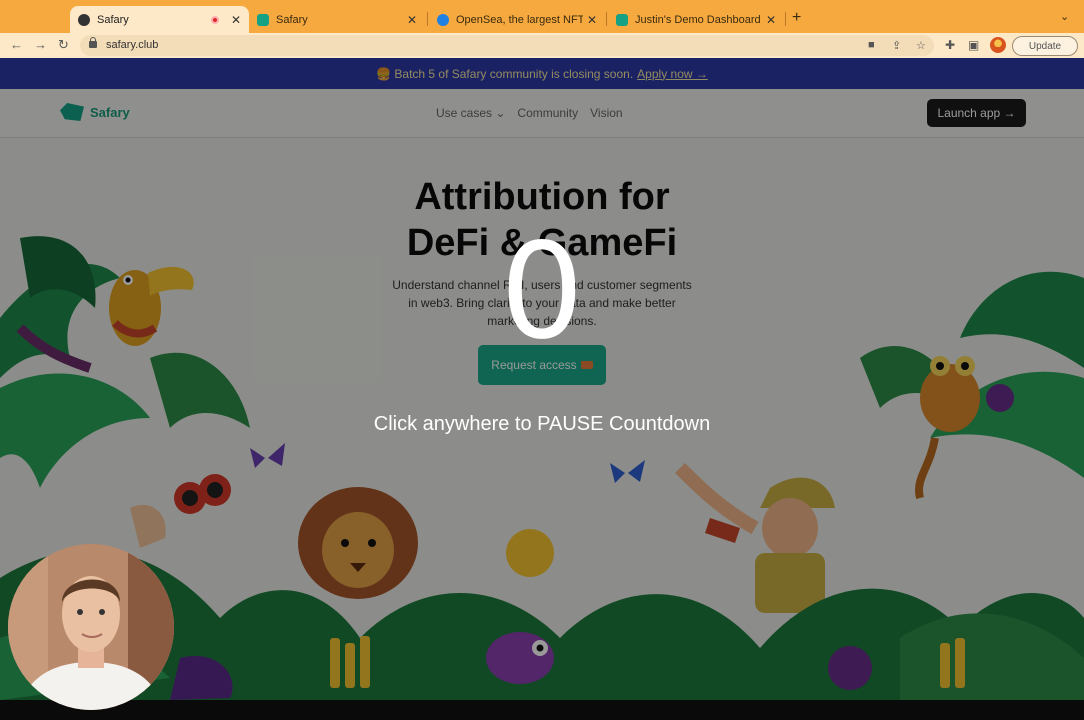  Describe the element at coordinates (1045, 46) in the screenshot. I see `update-button: Update` at that location.